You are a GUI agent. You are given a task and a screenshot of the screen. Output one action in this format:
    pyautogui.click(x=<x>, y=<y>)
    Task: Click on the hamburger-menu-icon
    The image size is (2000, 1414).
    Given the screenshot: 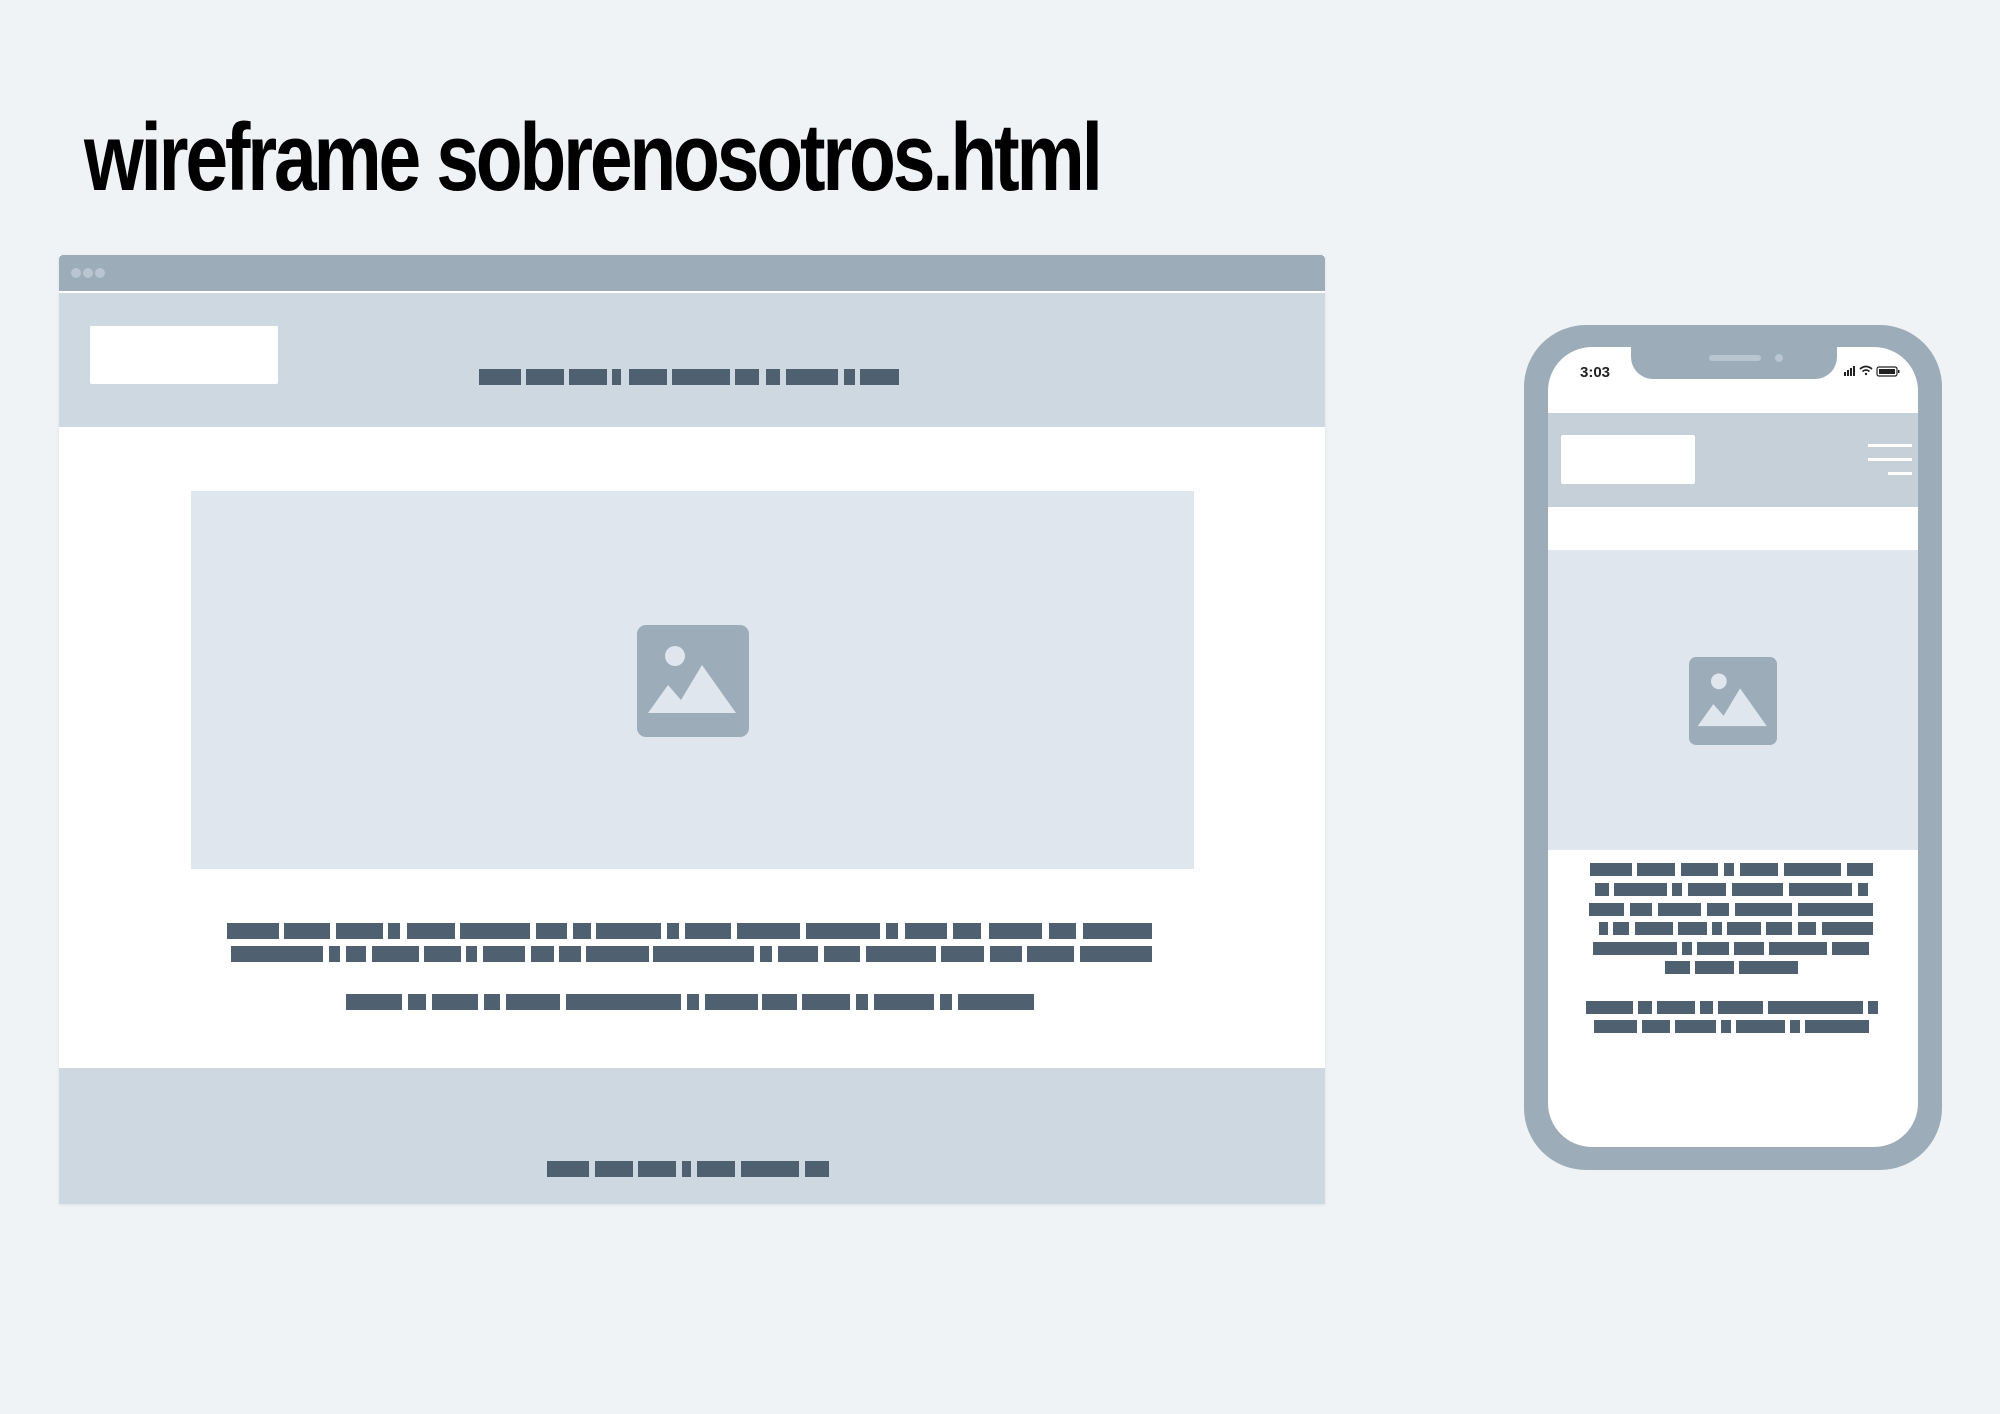 What is the action you would take?
    pyautogui.click(x=1888, y=461)
    